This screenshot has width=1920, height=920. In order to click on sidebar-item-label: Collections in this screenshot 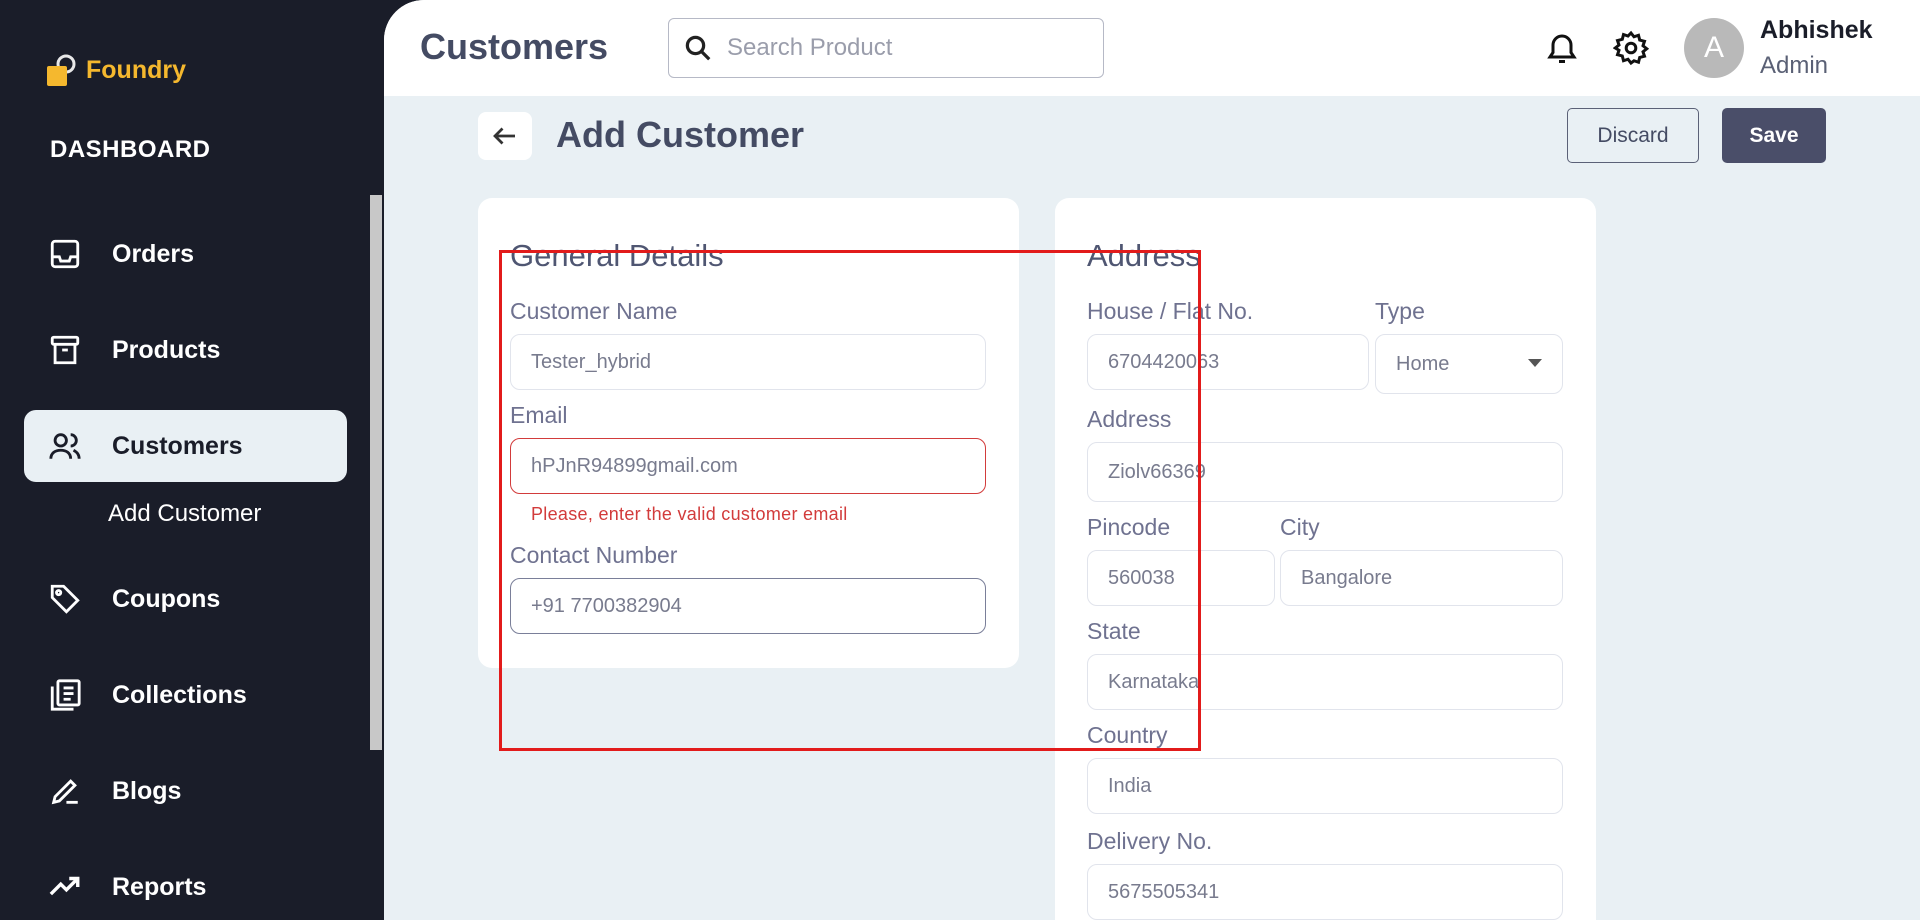, I will do `click(179, 694)`.